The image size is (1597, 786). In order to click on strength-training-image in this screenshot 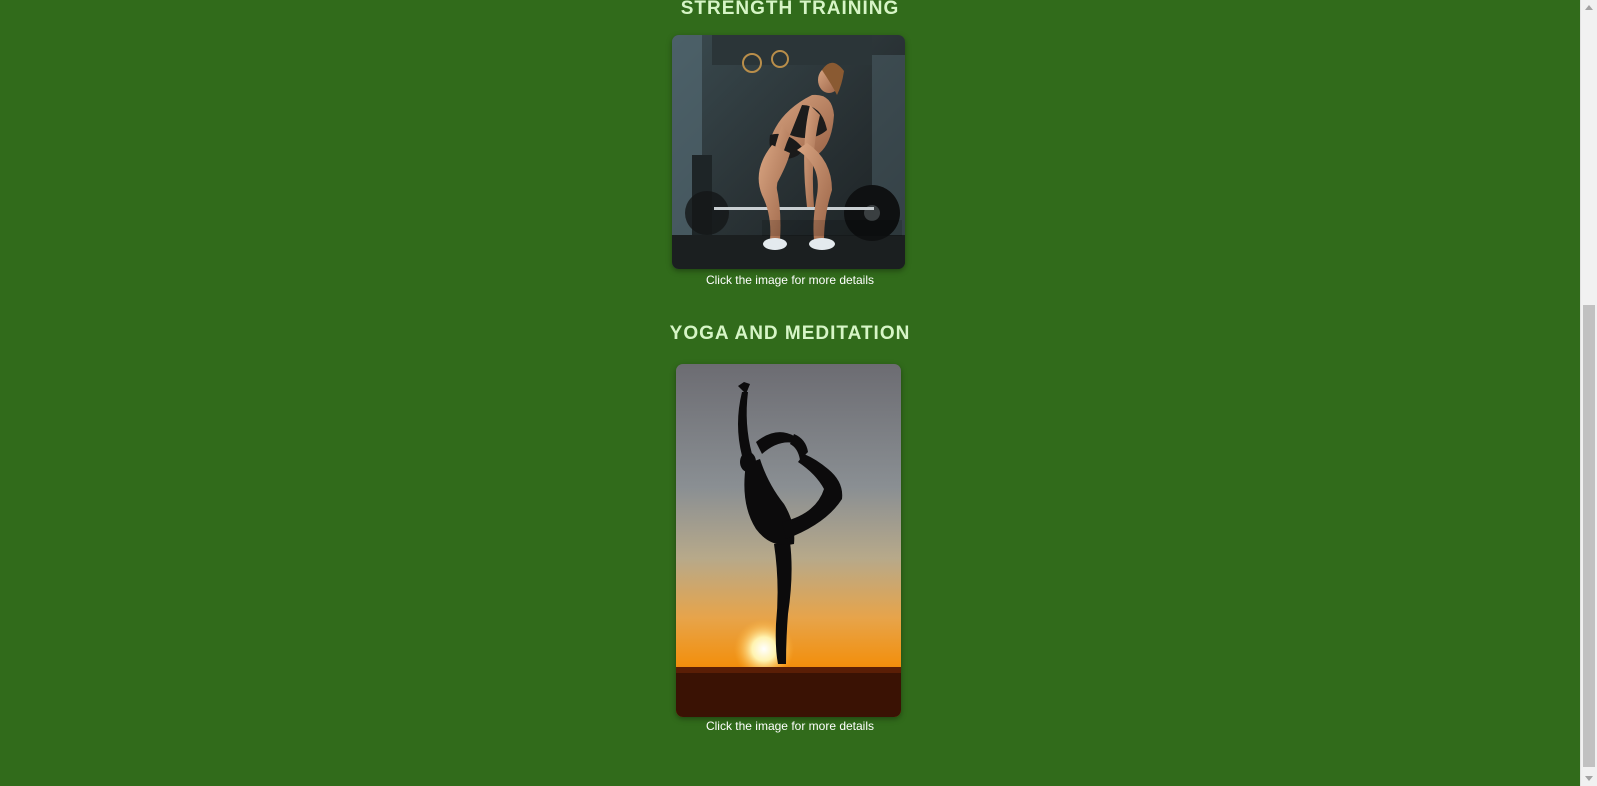, I will do `click(788, 152)`.